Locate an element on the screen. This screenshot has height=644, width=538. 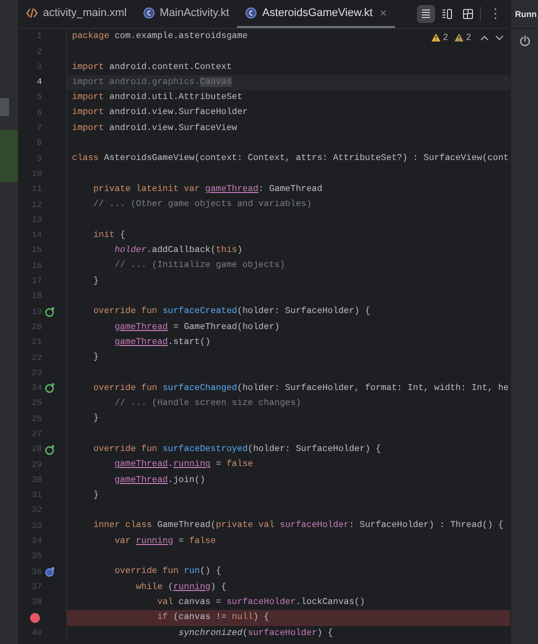
code-line: synchronized(surfaceHolder) { is located at coordinates (256, 633).